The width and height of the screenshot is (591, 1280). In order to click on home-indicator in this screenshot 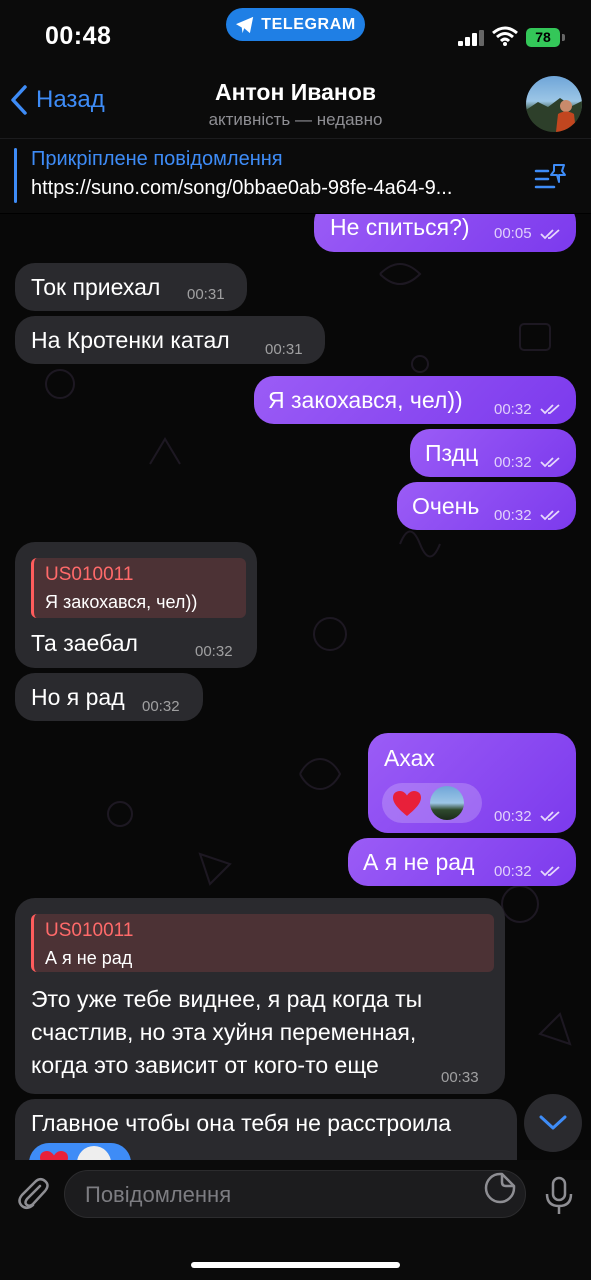, I will do `click(295, 1265)`.